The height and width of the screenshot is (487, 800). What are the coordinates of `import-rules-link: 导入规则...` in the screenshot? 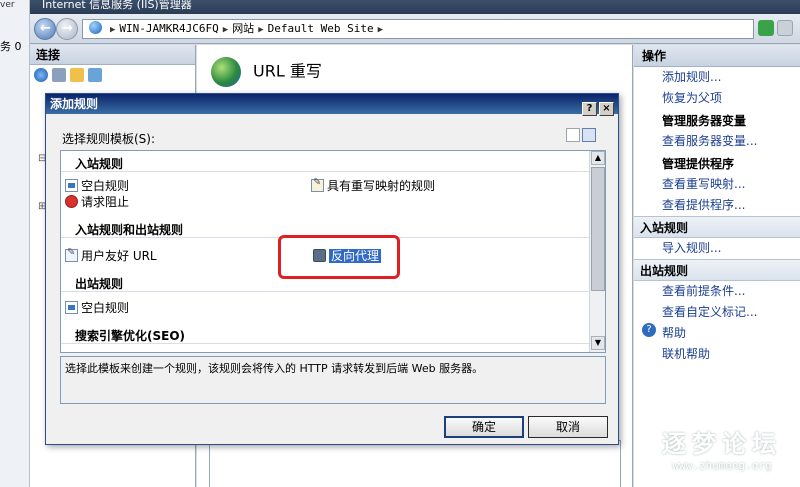 It's located at (717, 248).